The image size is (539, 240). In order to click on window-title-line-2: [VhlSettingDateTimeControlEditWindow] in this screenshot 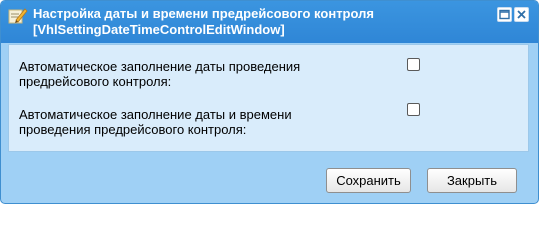, I will do `click(159, 29)`.